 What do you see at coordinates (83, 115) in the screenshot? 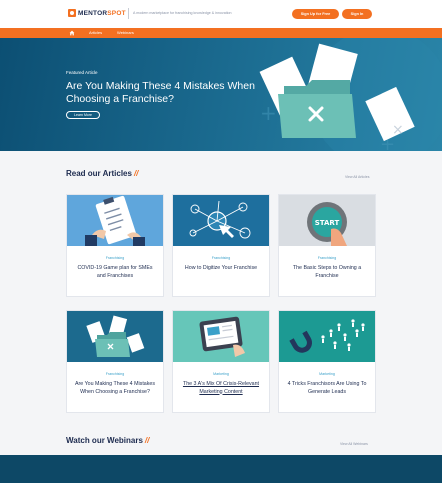
I see `learn-more-button: Learn More` at bounding box center [83, 115].